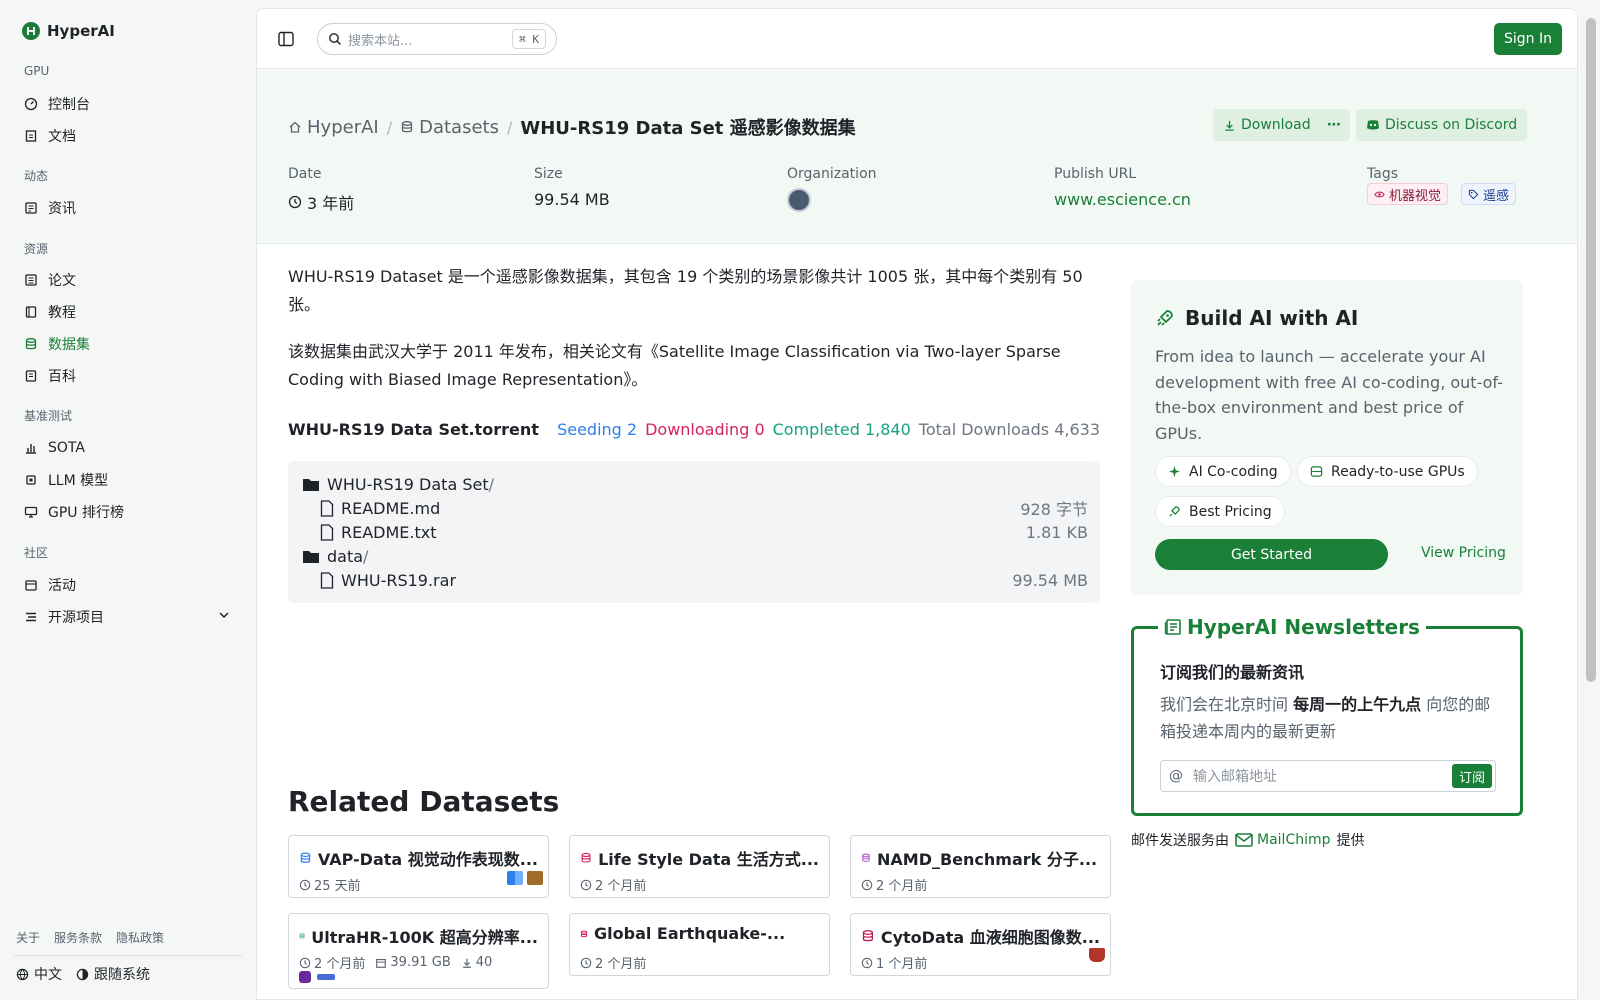 The height and width of the screenshot is (1000, 1600). What do you see at coordinates (704, 580) in the screenshot?
I see `file-tree-row: WHU-RS19.rar 99.54 MB` at bounding box center [704, 580].